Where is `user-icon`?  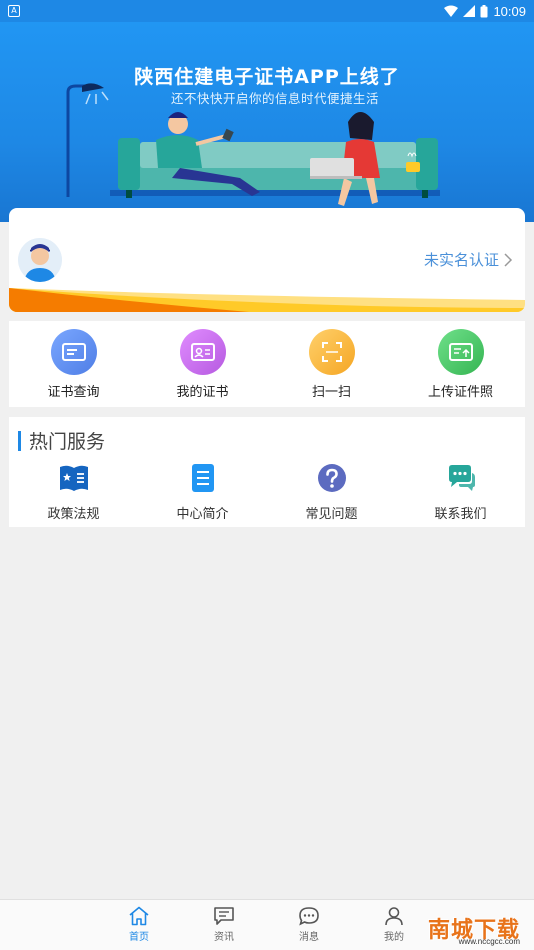
user-icon is located at coordinates (394, 916).